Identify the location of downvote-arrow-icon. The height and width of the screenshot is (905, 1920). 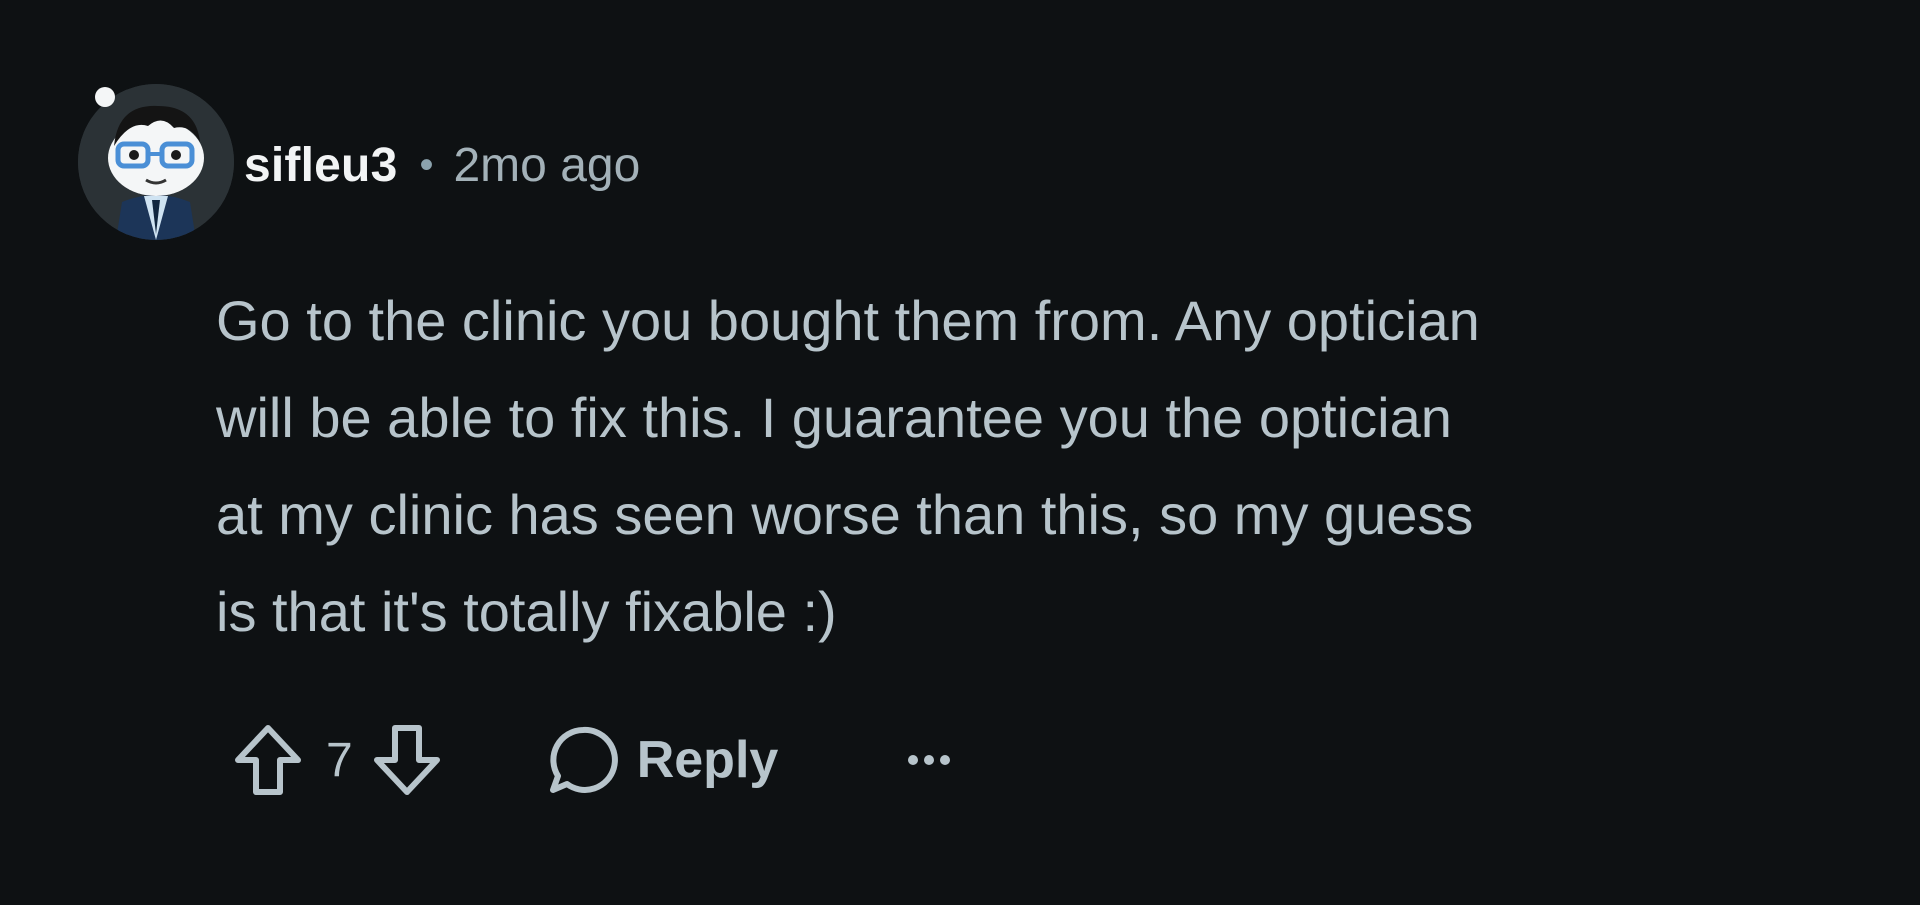
(406, 760).